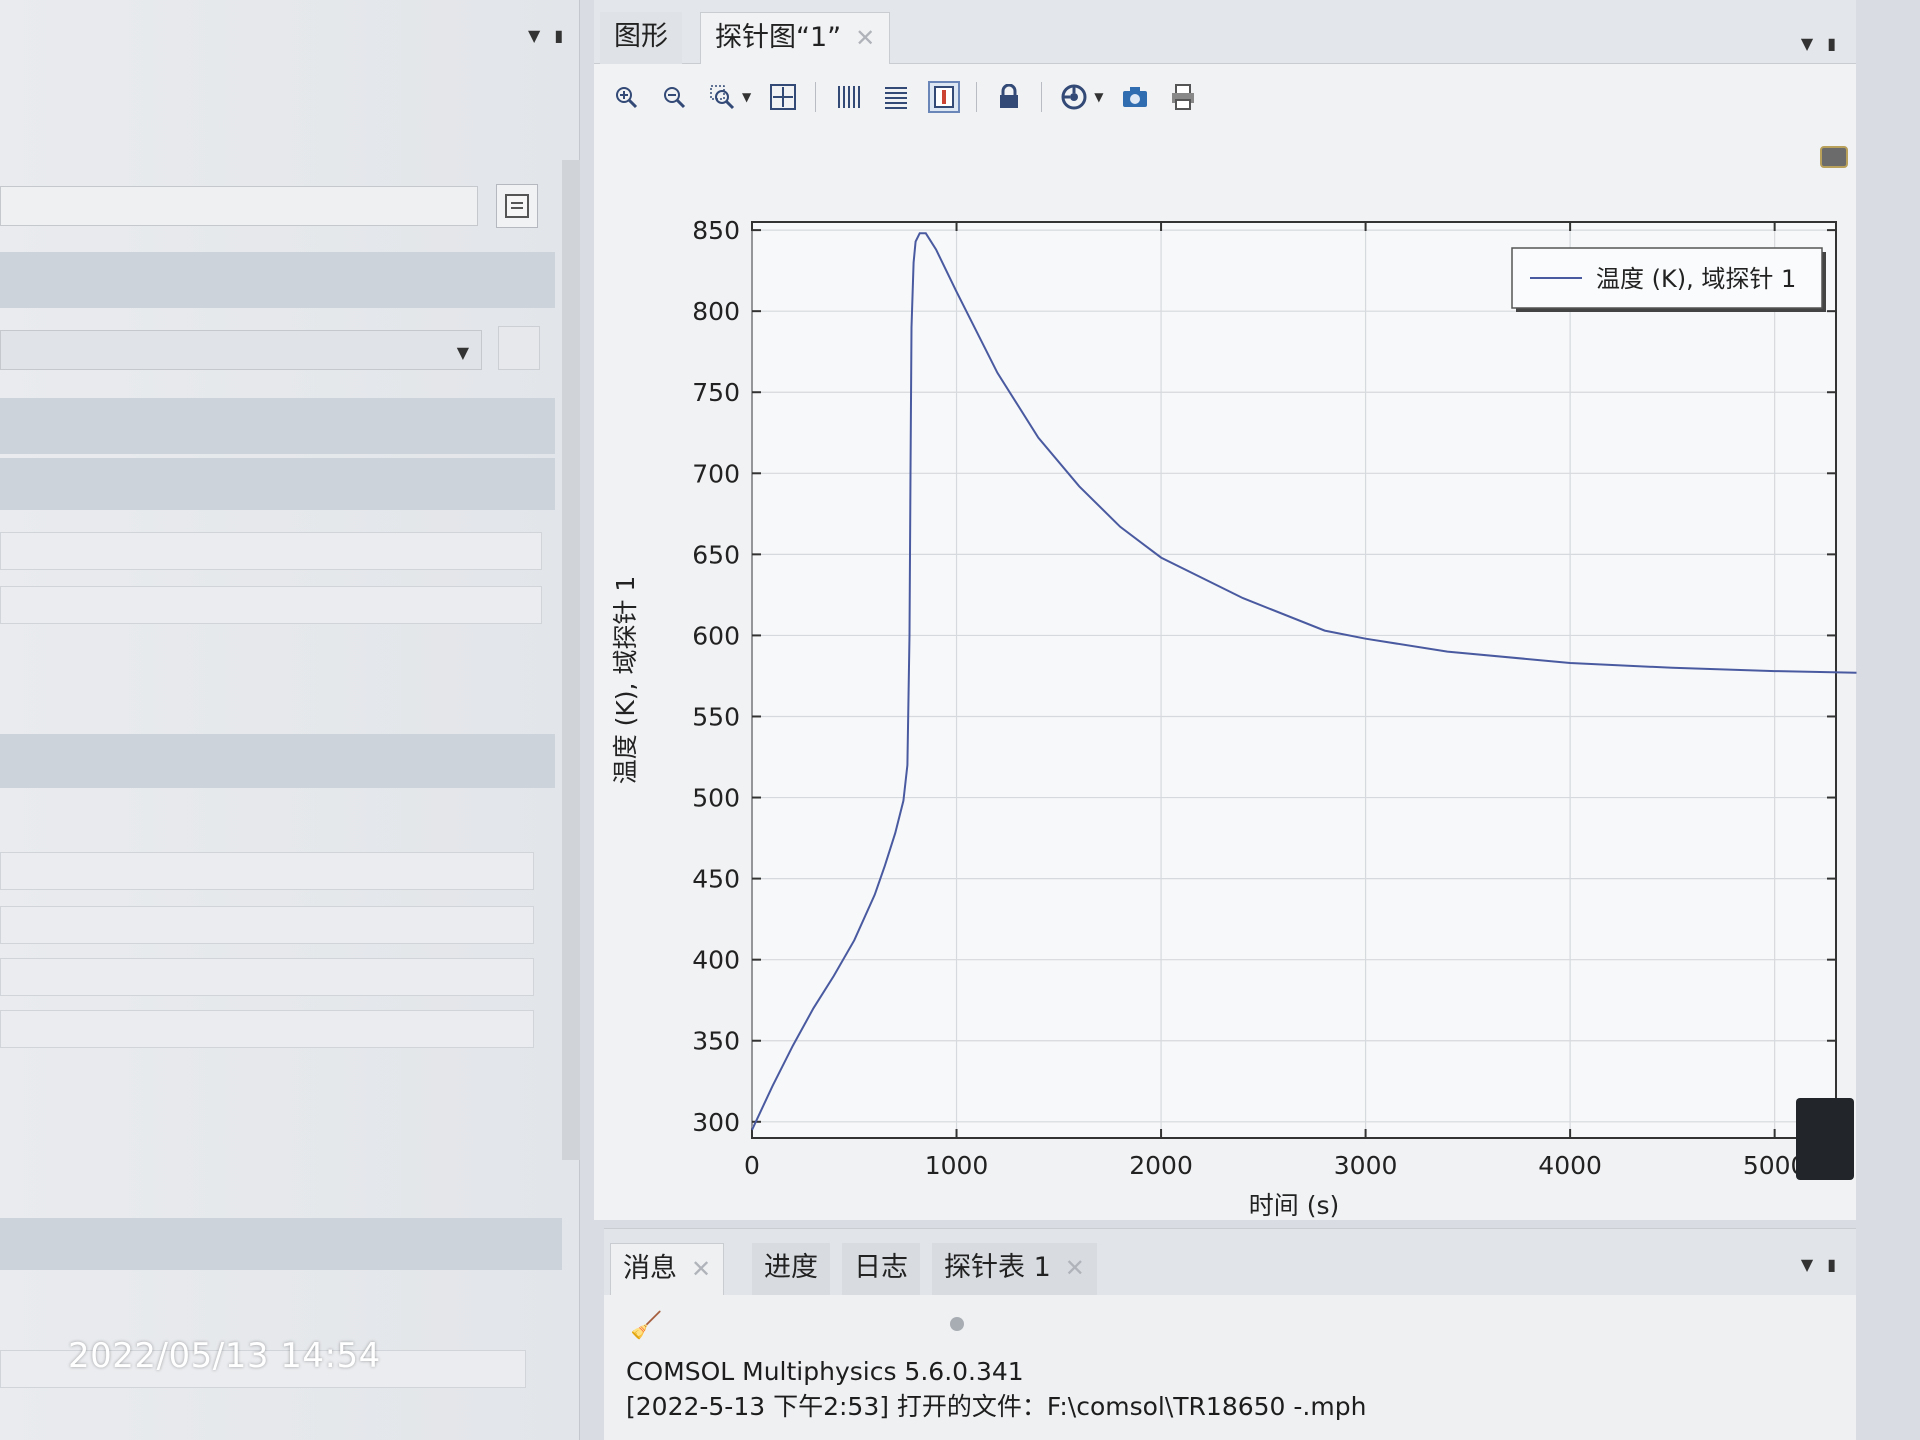 This screenshot has width=1920, height=1440. What do you see at coordinates (716, 473) in the screenshot?
I see `y-tick-label: 700` at bounding box center [716, 473].